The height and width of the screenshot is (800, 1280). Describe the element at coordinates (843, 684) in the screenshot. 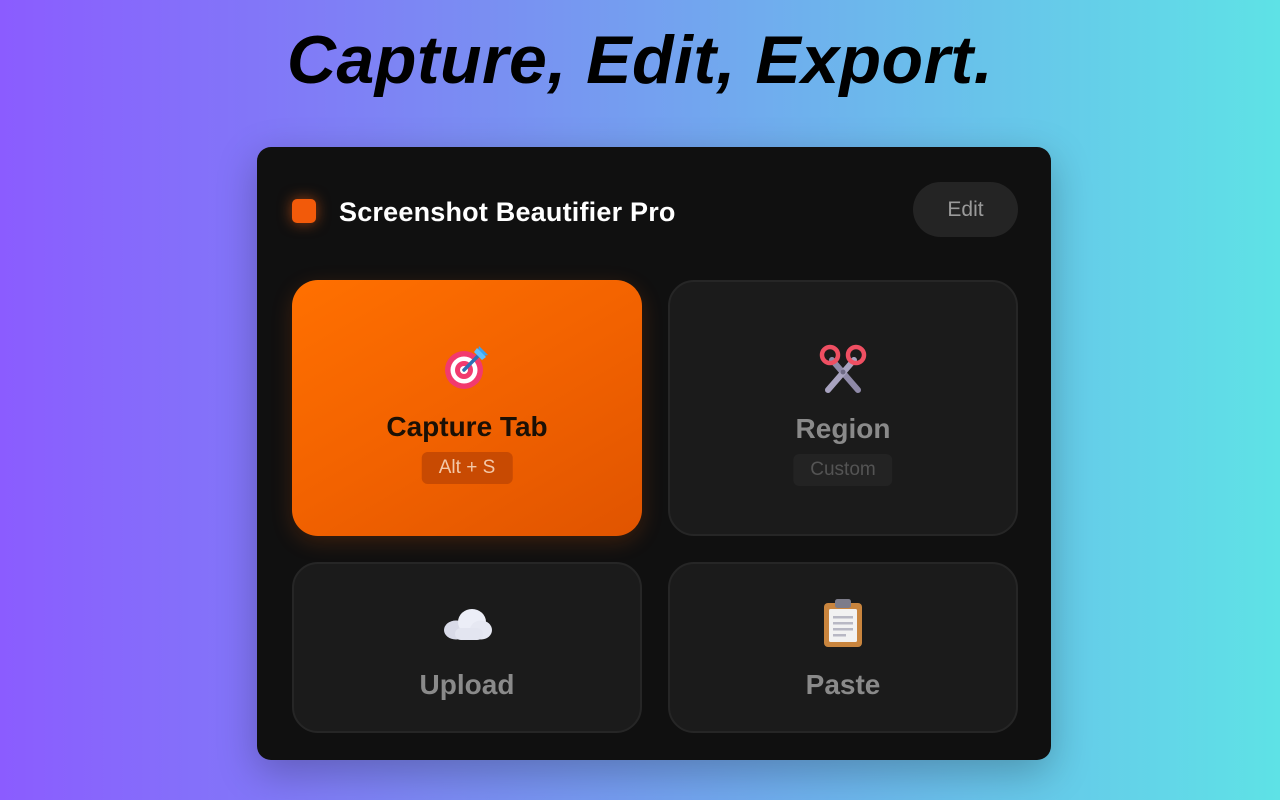

I see `paste-label: Paste` at that location.